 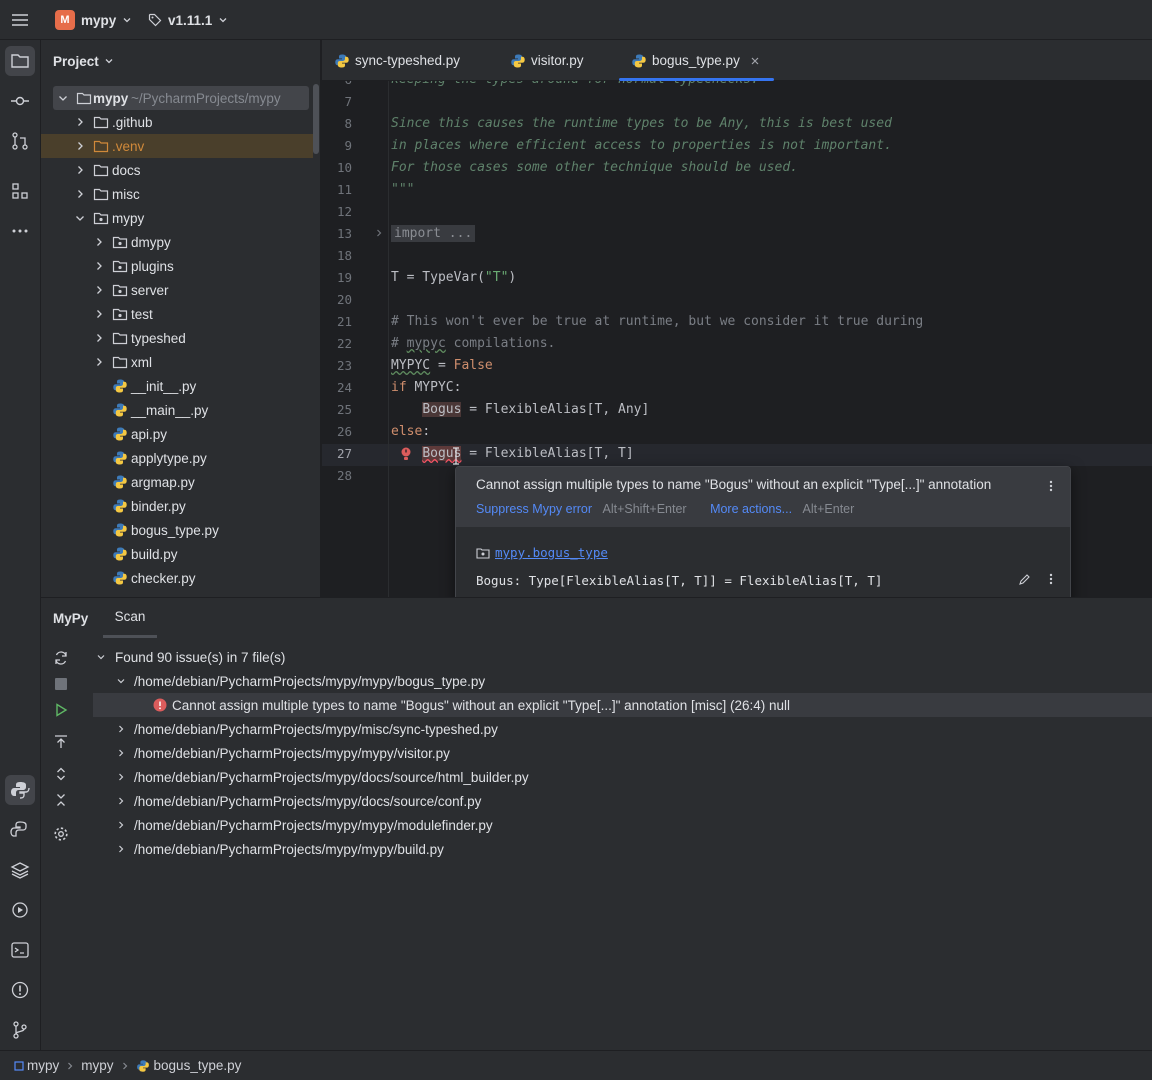 I want to click on tree-item-main-py: __main__.py, so click(x=177, y=410).